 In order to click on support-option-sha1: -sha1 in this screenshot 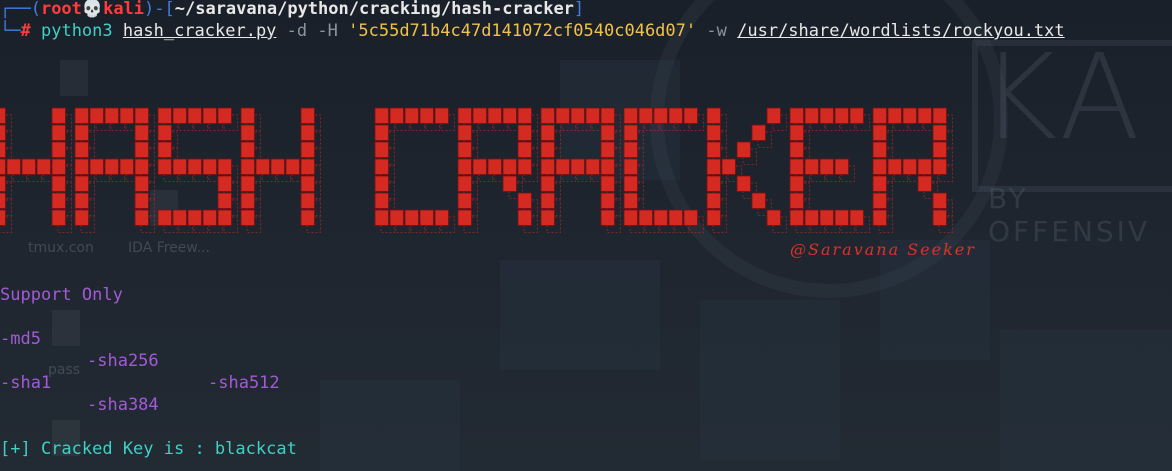, I will do `click(26, 383)`.